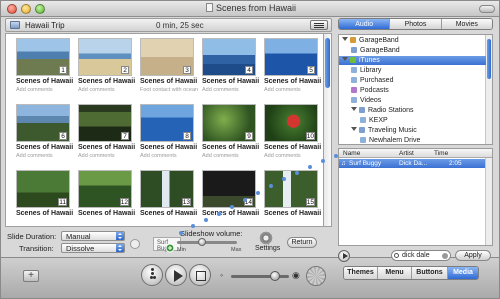  I want to click on slide-item: 9 Scenes of Hawaii Add comments, so click(231, 135).